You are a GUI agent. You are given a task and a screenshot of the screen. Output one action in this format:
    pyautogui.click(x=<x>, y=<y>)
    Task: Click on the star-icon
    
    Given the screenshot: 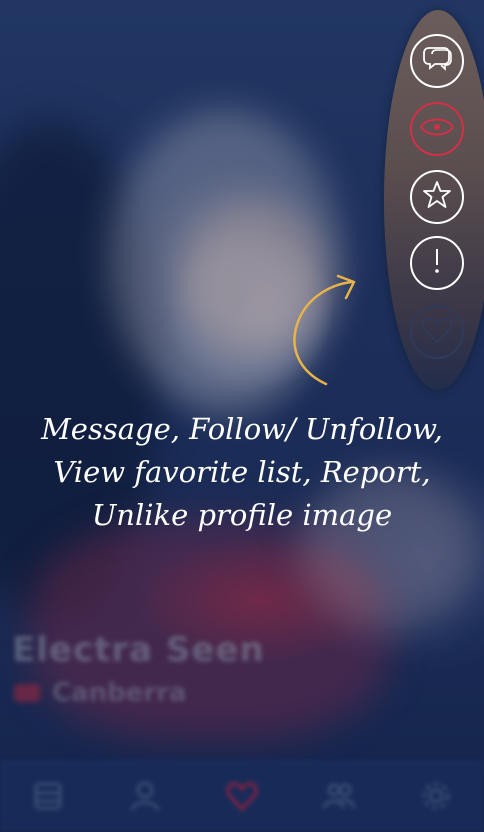 What is the action you would take?
    pyautogui.click(x=437, y=197)
    